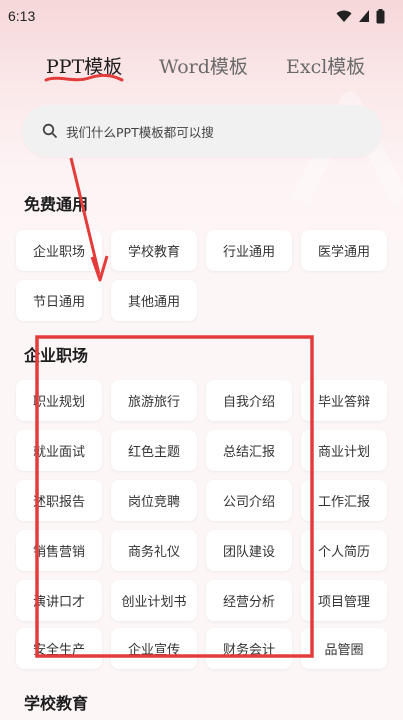 The height and width of the screenshot is (720, 403). Describe the element at coordinates (249, 250) in the screenshot. I see `chip-free-industry: 行业通用` at that location.